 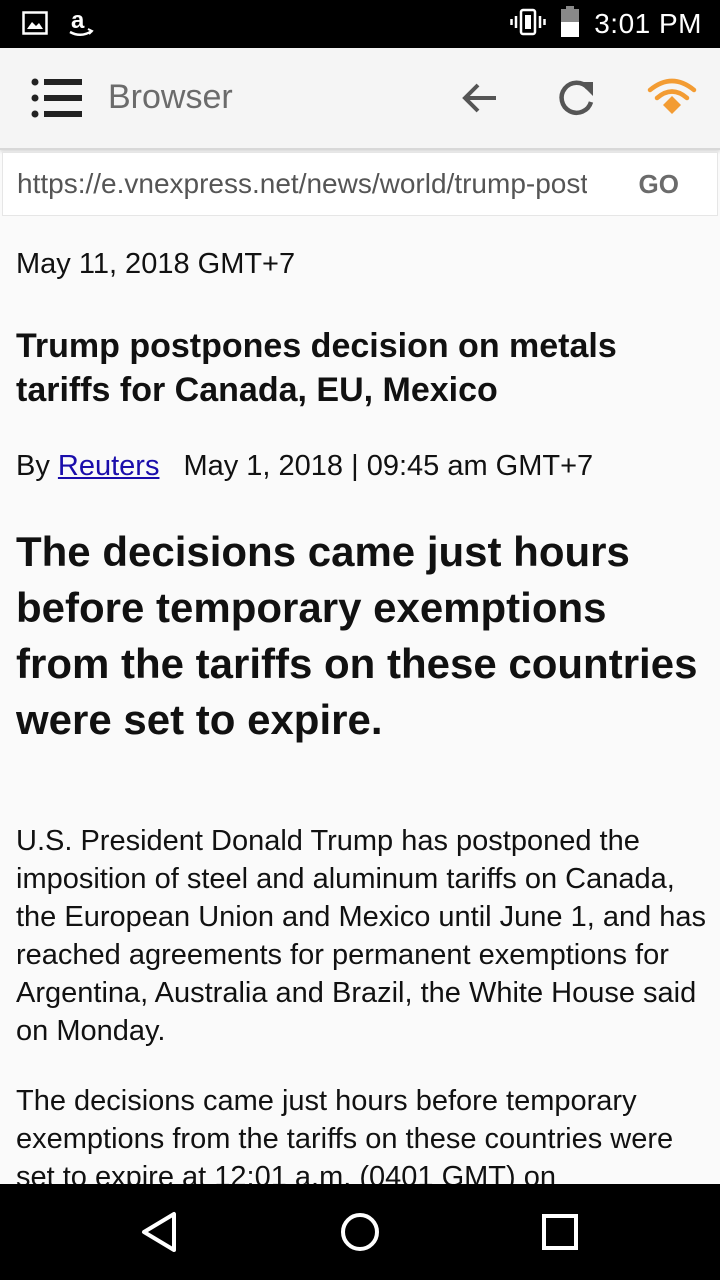 I want to click on reload-button, so click(x=576, y=98).